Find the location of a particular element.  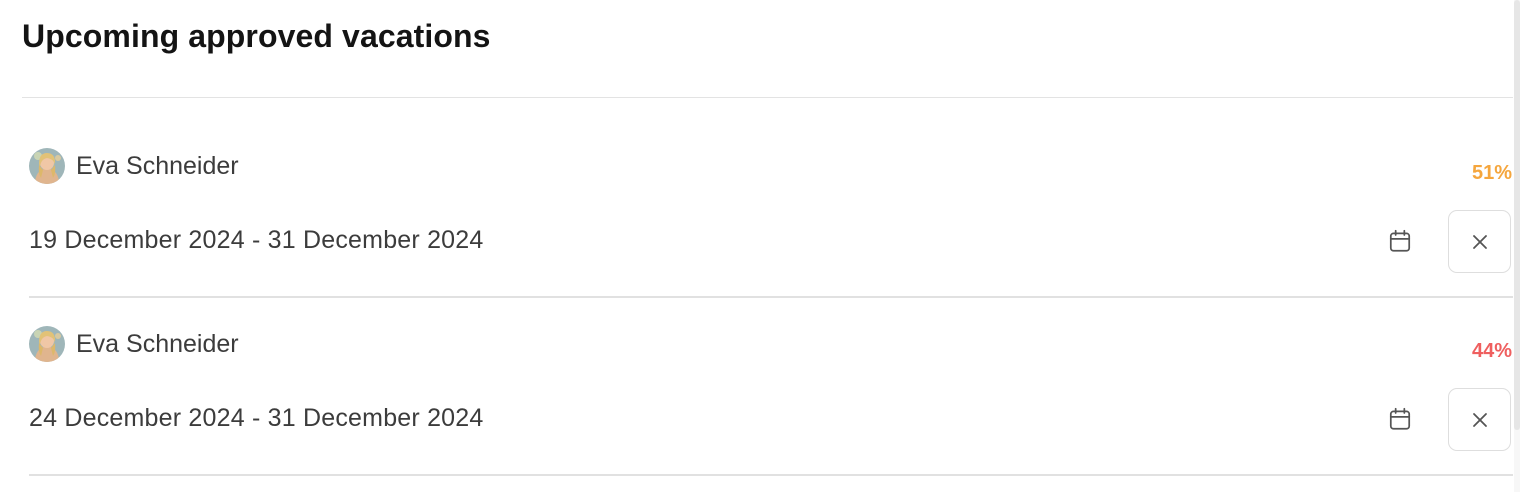

title-divider is located at coordinates (767, 97).